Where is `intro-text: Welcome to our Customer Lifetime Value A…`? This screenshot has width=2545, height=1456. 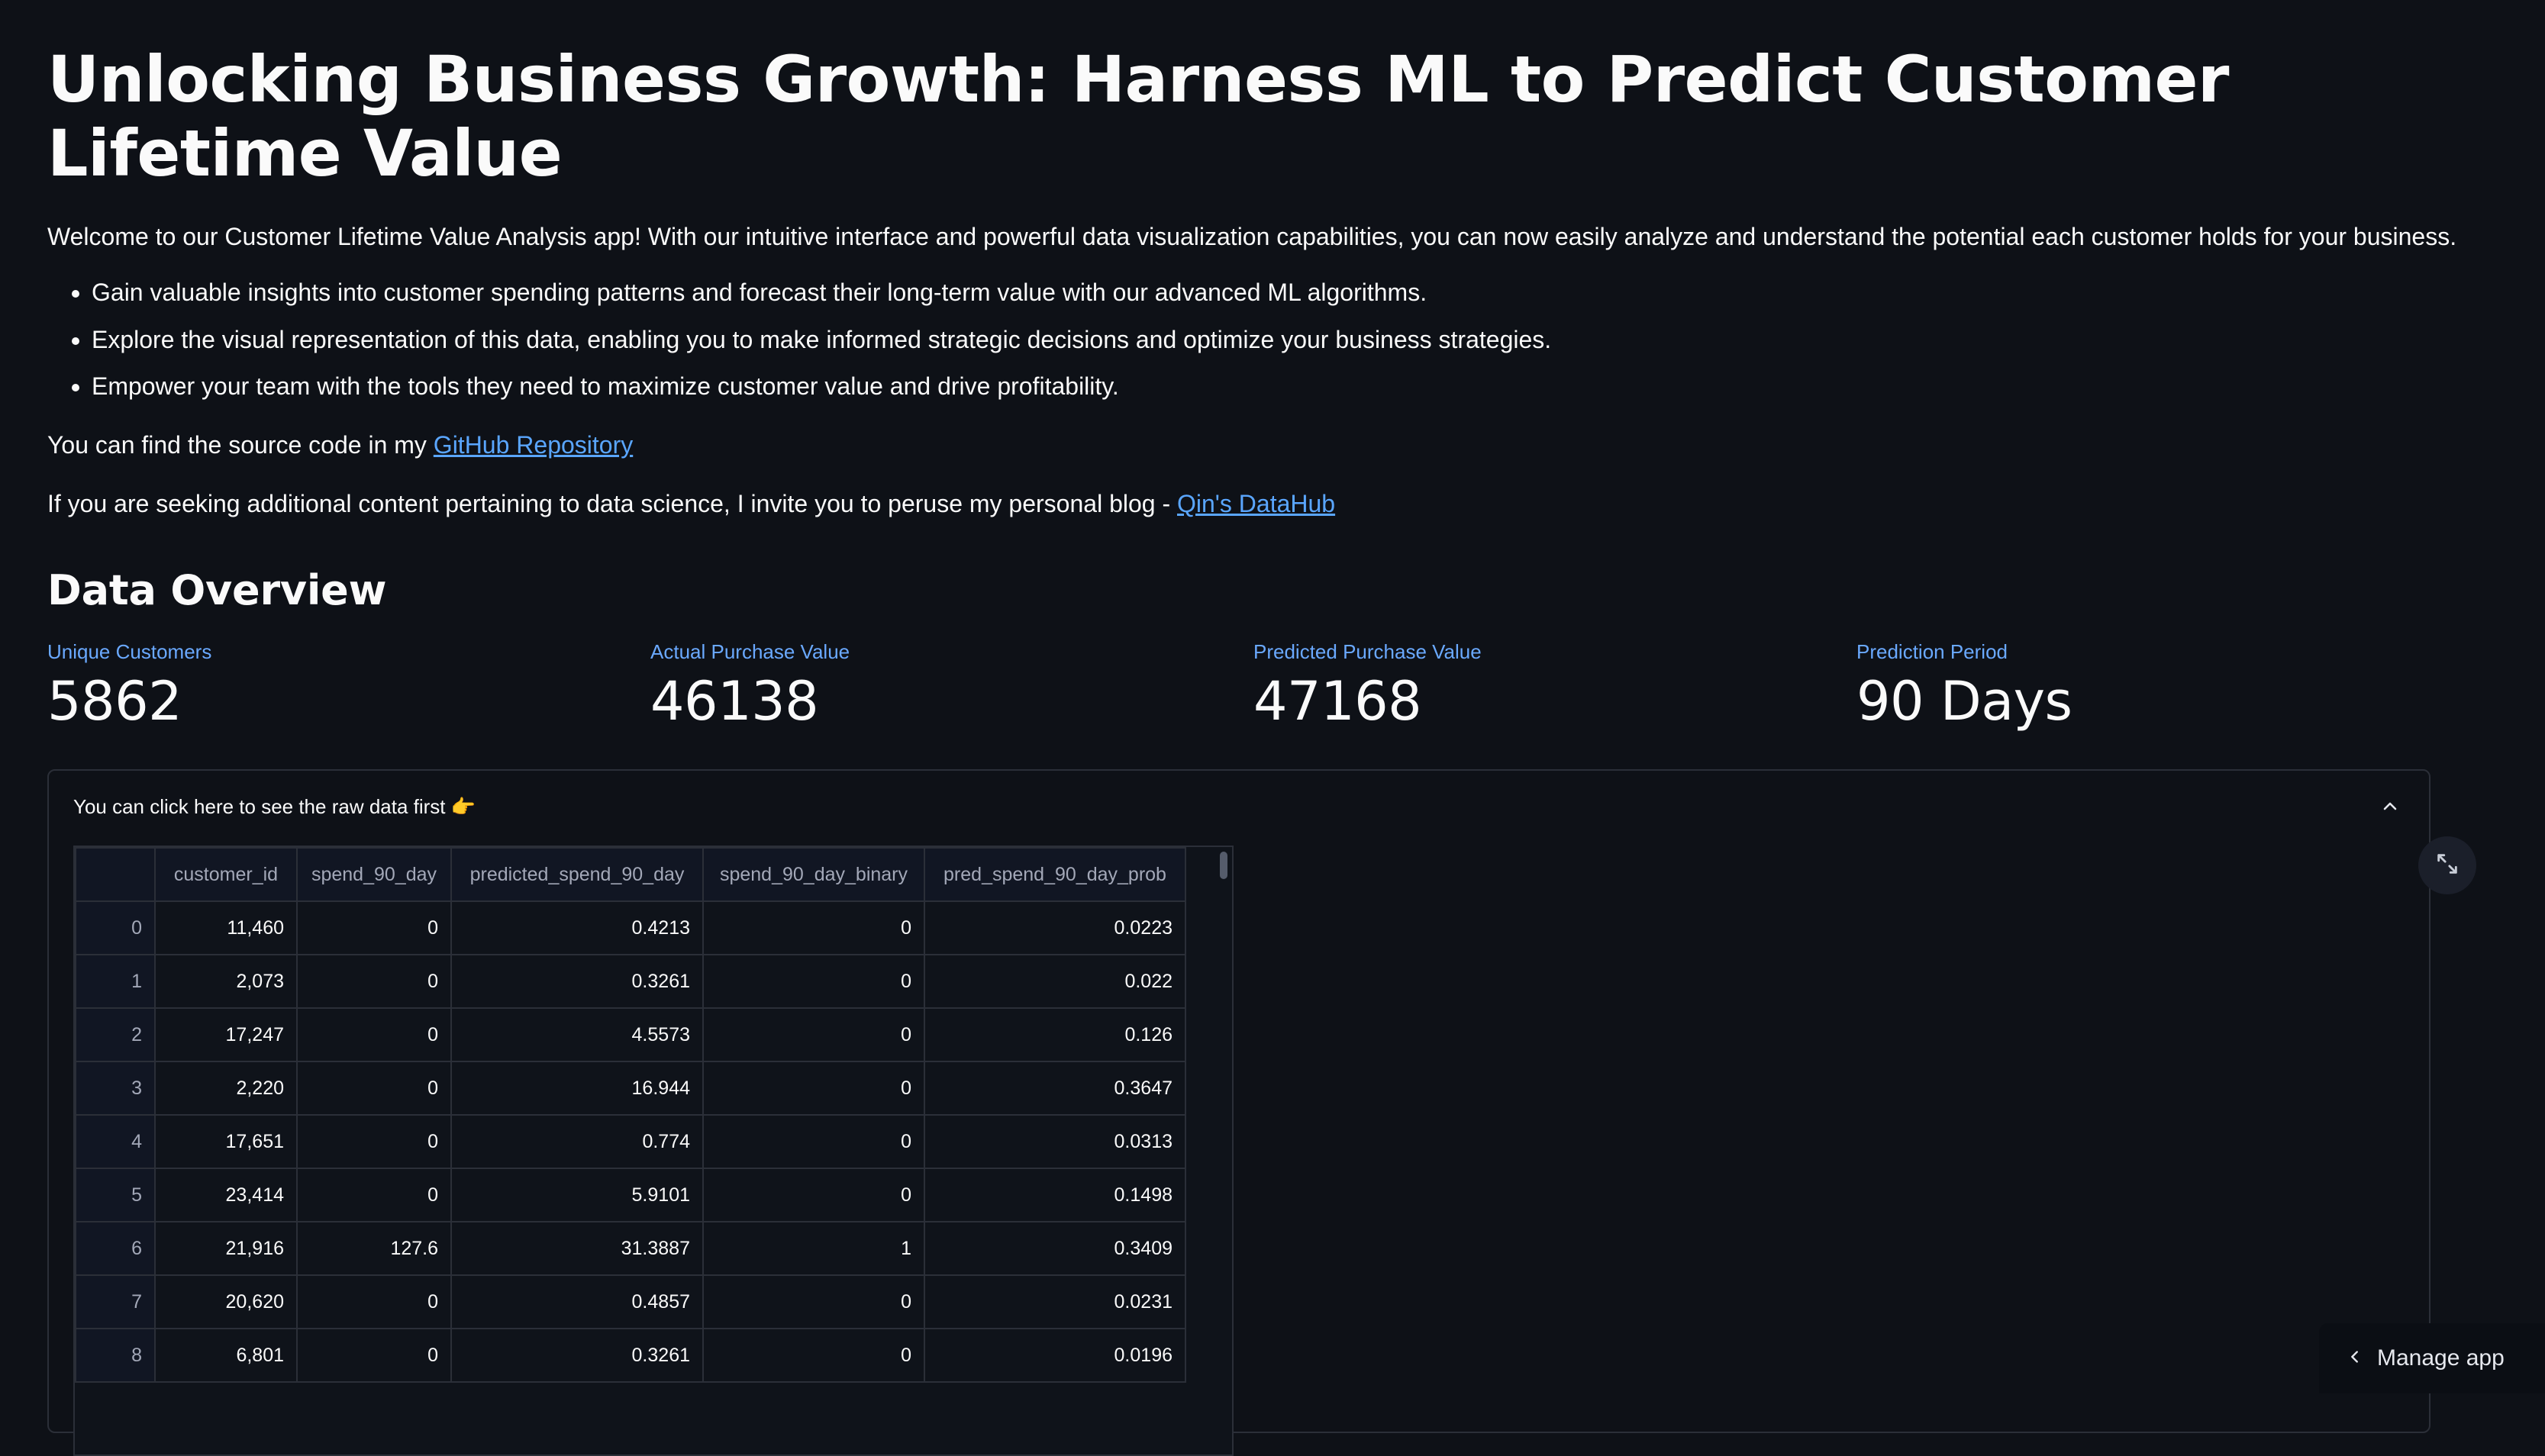 intro-text: Welcome to our Customer Lifetime Value A… is located at coordinates (1252, 237).